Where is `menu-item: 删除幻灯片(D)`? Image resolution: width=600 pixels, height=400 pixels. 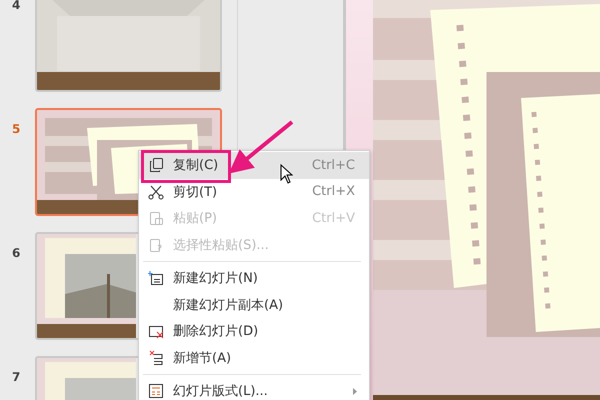
menu-item: 删除幻灯片(D) is located at coordinates (254, 331).